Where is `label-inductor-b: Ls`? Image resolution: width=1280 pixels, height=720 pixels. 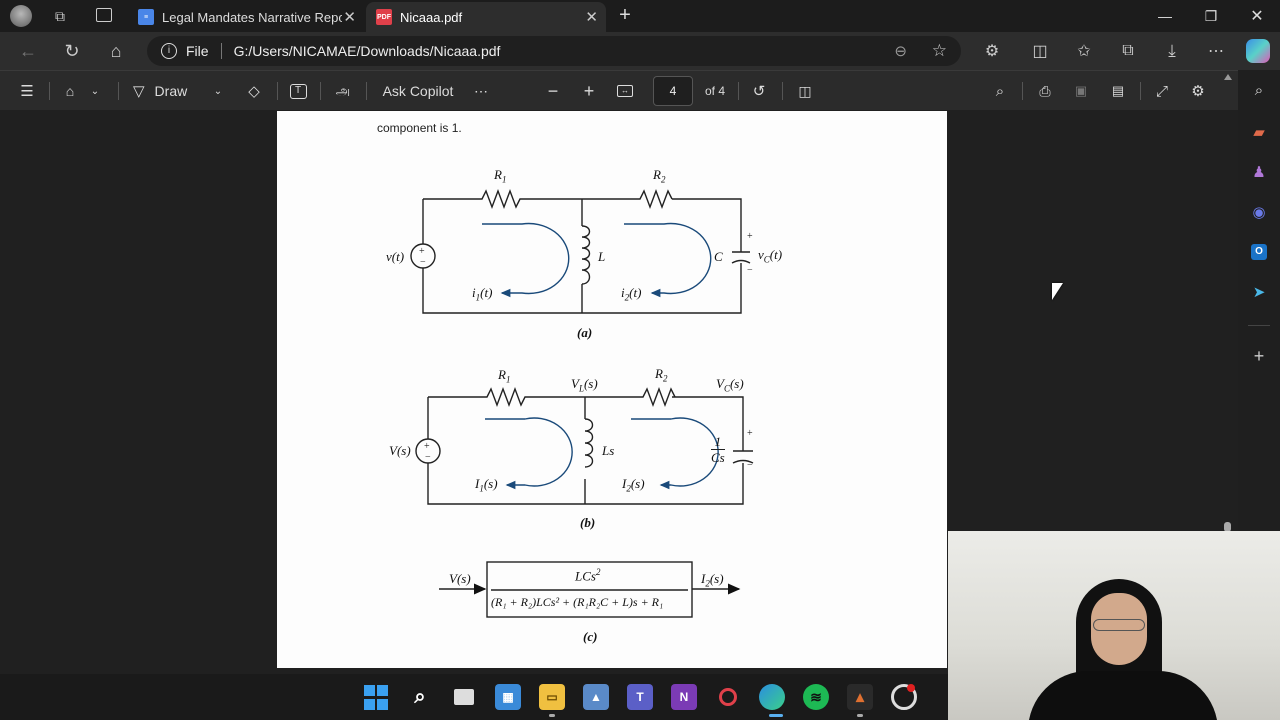
label-inductor-b: Ls is located at coordinates (608, 450).